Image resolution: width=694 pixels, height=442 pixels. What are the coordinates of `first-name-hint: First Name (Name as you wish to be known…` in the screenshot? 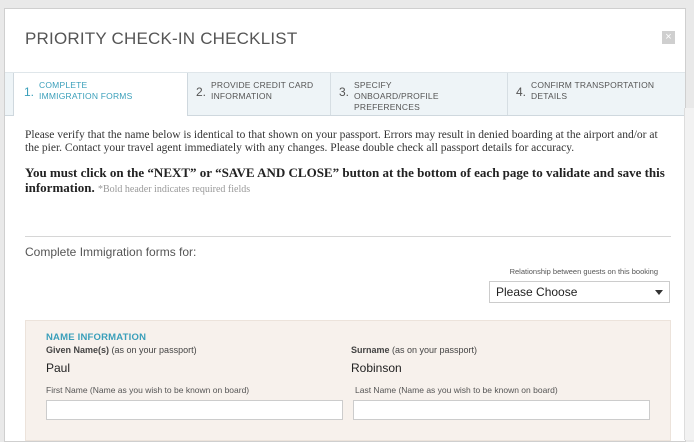 It's located at (148, 390).